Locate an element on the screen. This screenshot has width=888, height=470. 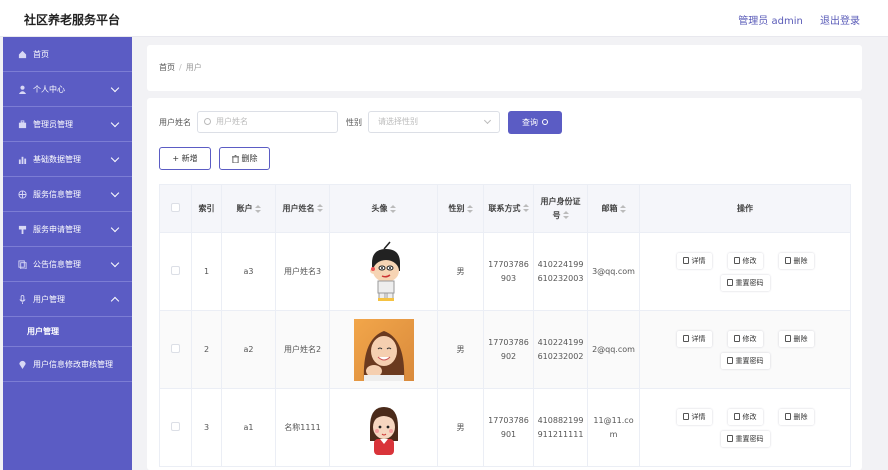
briefcase-icon is located at coordinates (22, 124).